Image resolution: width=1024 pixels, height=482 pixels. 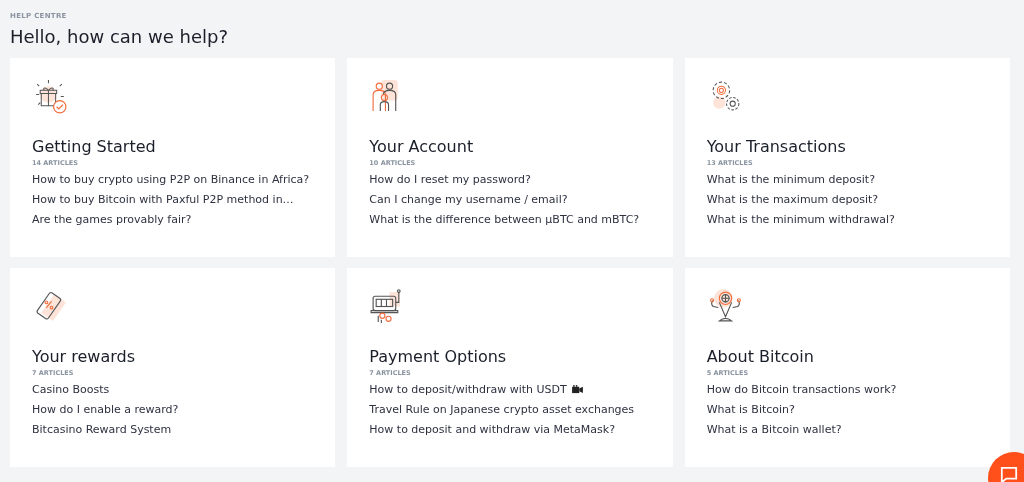 I want to click on article-link: Bitcasino Reward System, so click(x=105, y=429).